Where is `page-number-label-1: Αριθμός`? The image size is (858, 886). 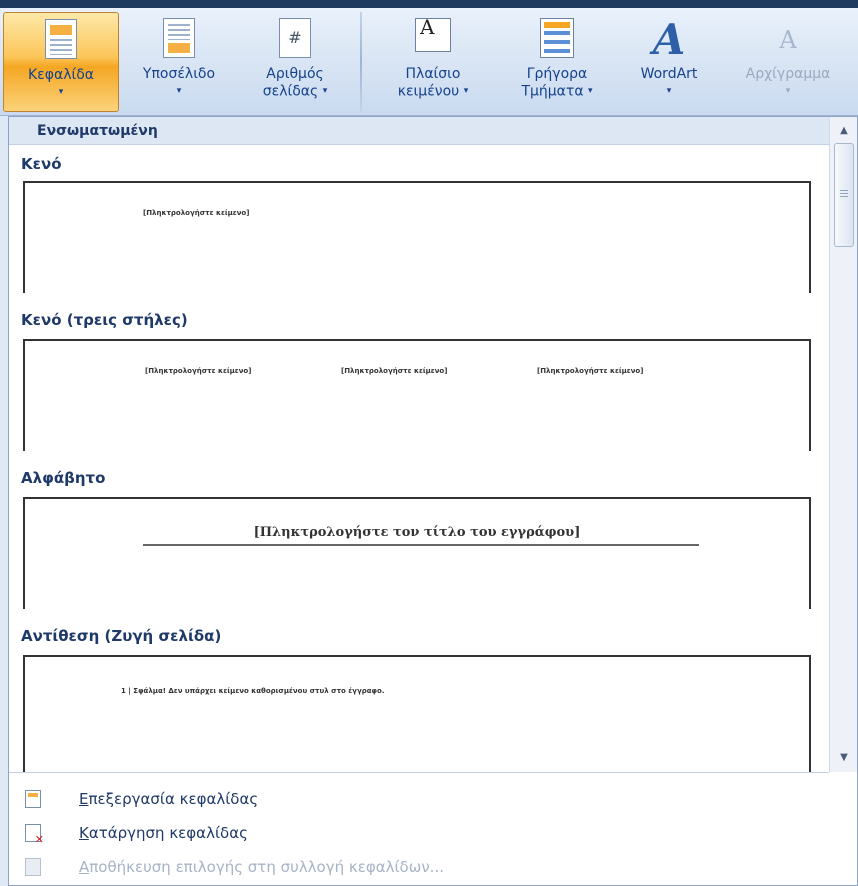
page-number-label-1: Αριθμός is located at coordinates (295, 74).